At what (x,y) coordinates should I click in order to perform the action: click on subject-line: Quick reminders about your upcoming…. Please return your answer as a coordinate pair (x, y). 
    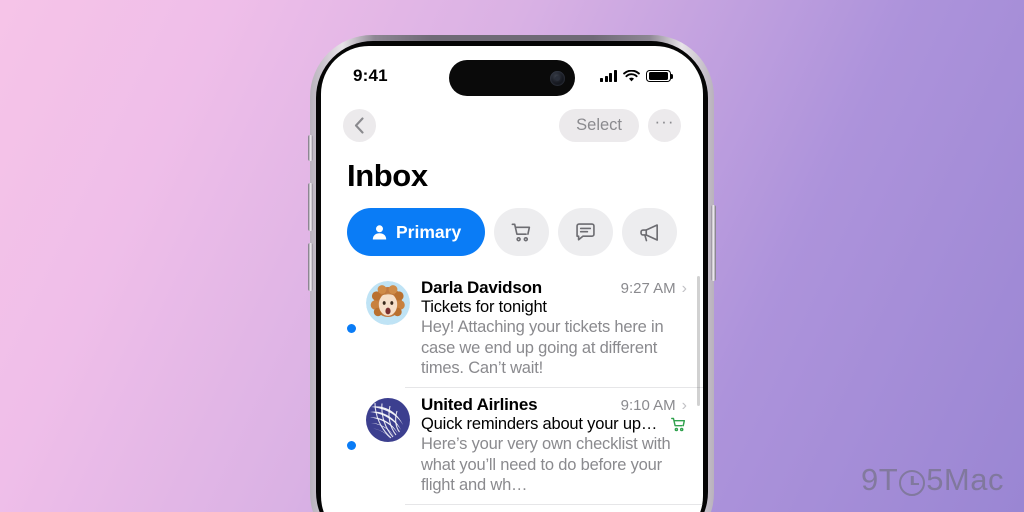
    Looking at the image, I should click on (543, 423).